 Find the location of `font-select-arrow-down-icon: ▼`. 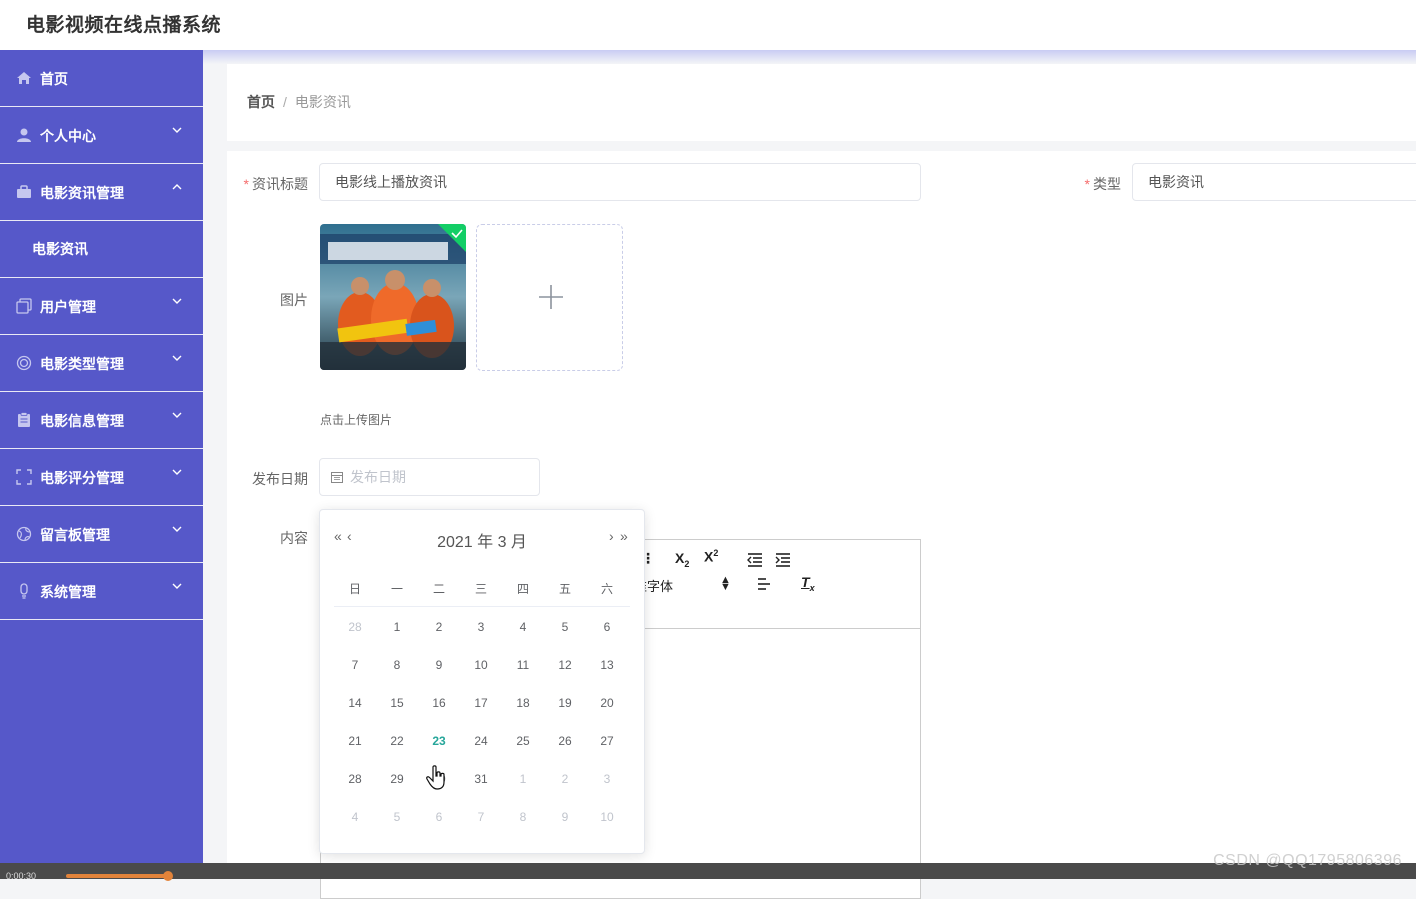

font-select-arrow-down-icon: ▼ is located at coordinates (725, 587).